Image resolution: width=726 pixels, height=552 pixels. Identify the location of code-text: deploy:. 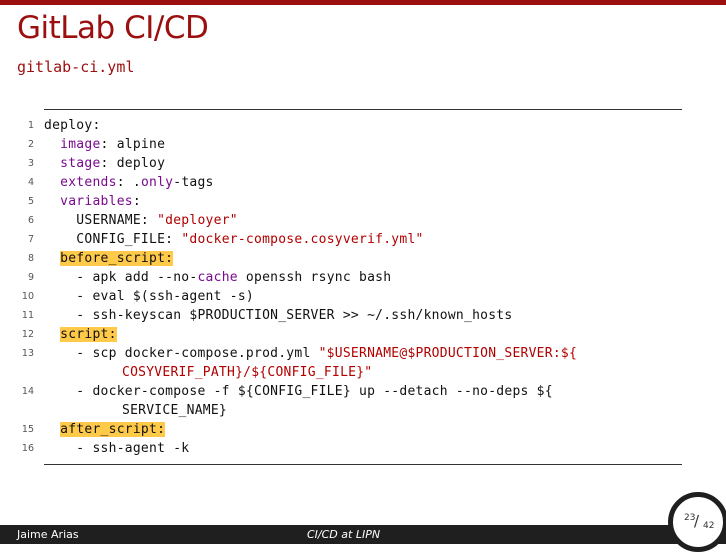
(72, 125).